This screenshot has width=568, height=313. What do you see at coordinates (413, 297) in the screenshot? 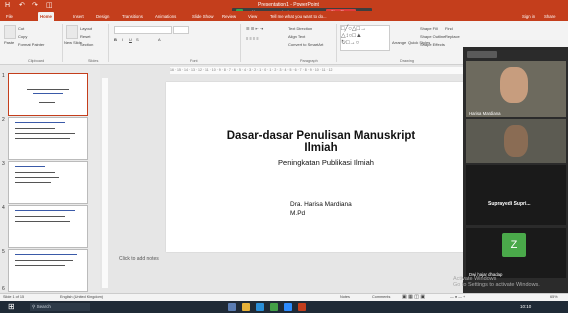
I see `view-buttons-icon: ▣ ▦ ◫ ▣` at bounding box center [413, 297].